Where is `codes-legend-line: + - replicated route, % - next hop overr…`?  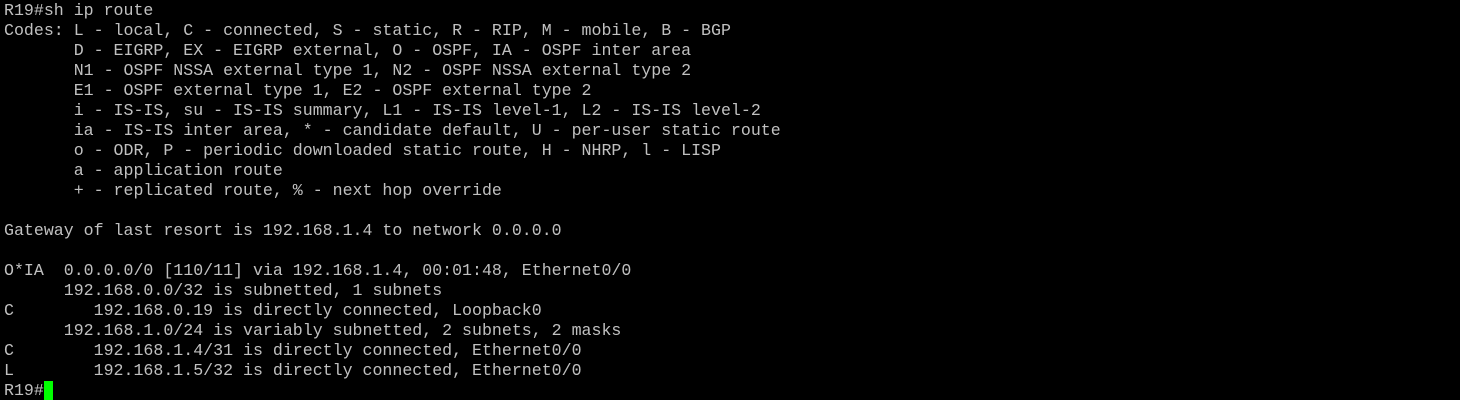
codes-legend-line: + - replicated route, % - next hop overr… is located at coordinates (253, 190).